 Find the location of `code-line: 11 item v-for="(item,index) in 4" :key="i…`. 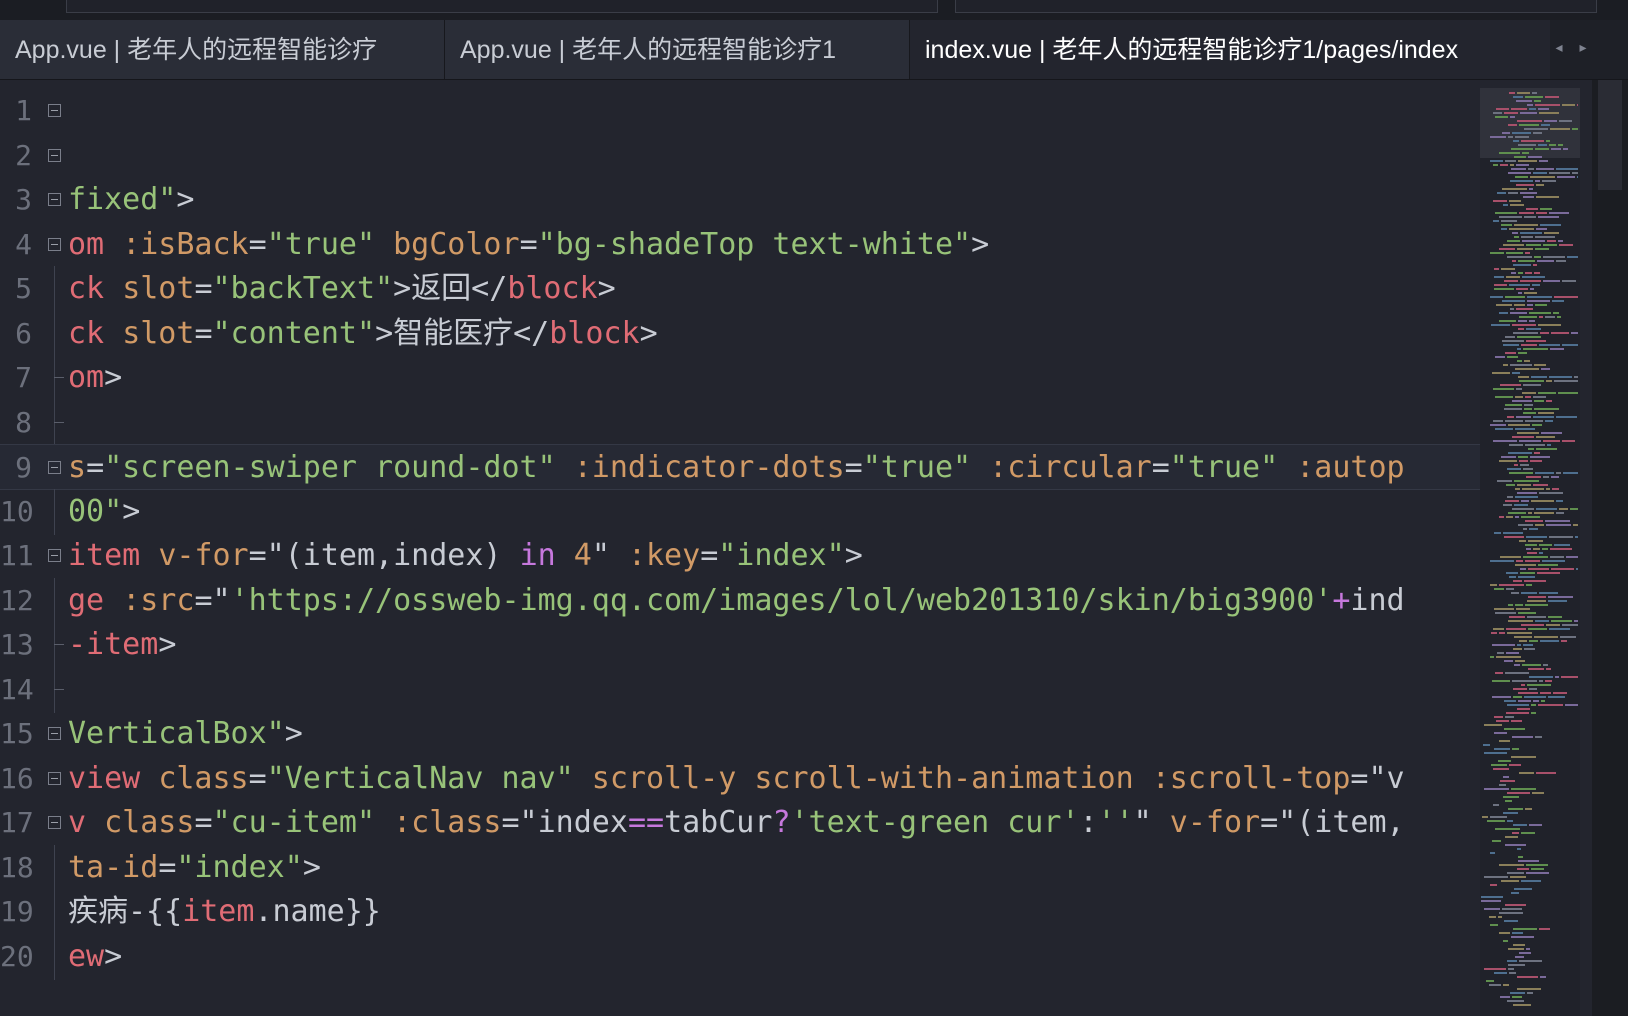

code-line: 11 item v-for="(item,index) in 4" :key="i… is located at coordinates (740, 556).